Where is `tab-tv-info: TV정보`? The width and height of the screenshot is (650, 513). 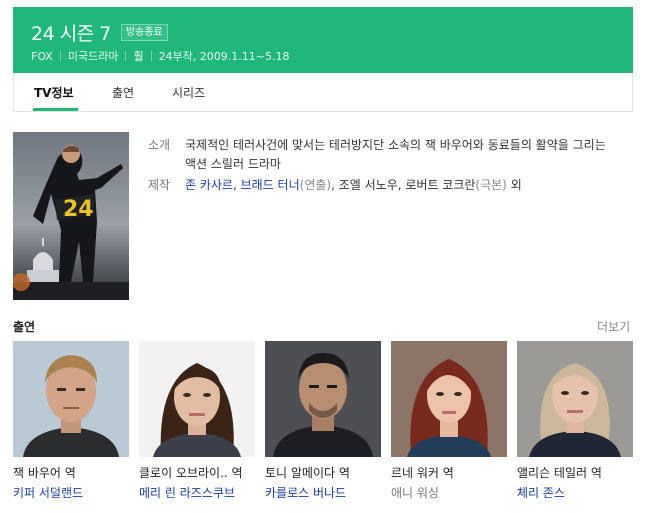
tab-tv-info: TV정보 is located at coordinates (54, 92).